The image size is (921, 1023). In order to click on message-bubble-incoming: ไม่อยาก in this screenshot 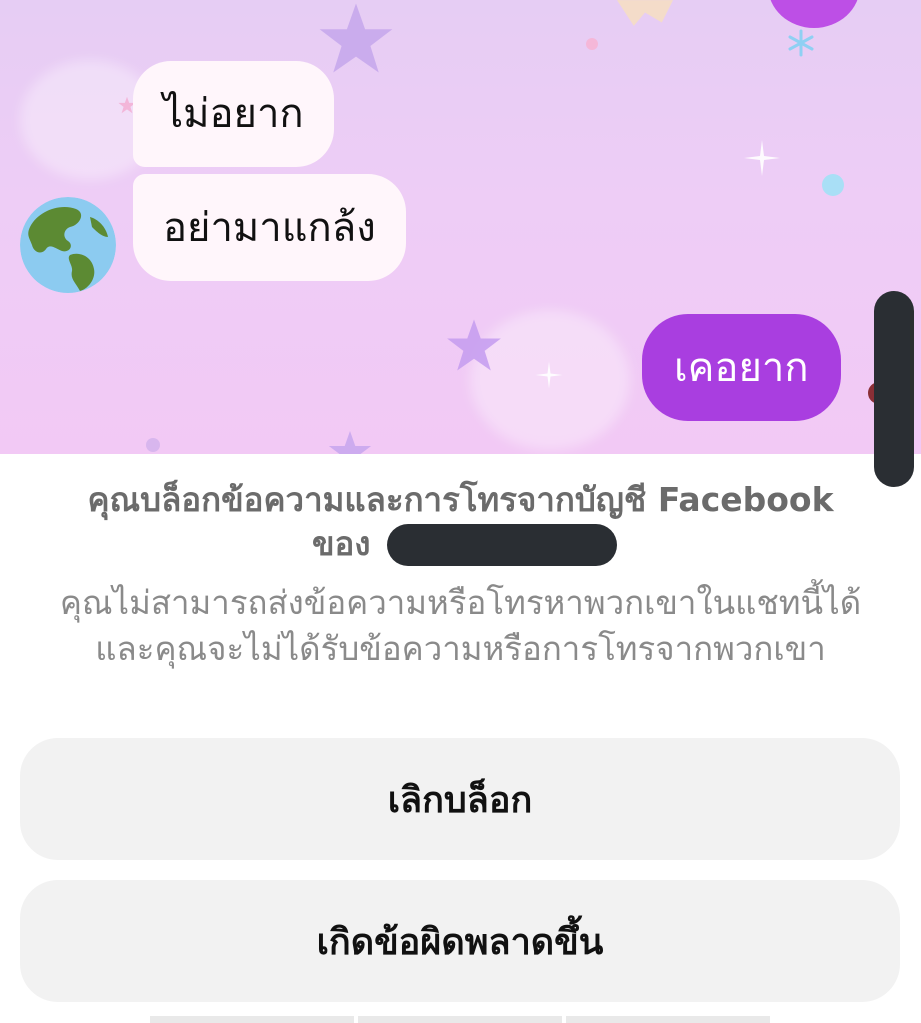, I will do `click(233, 114)`.